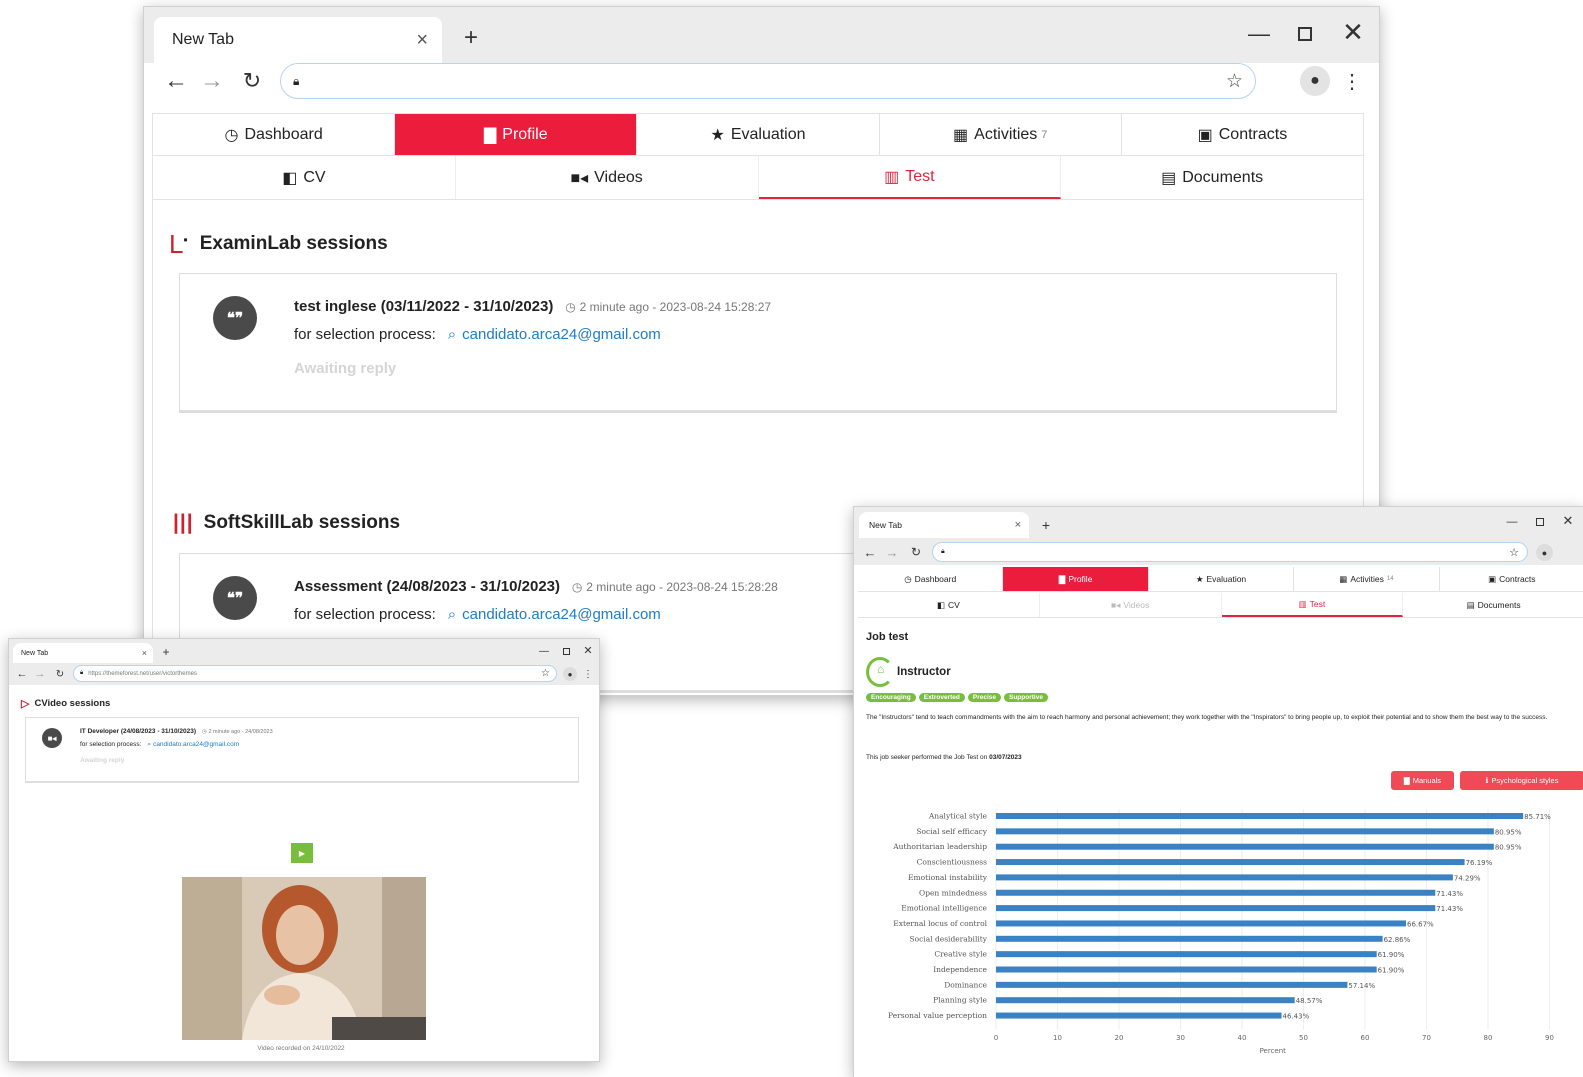  I want to click on lock-icon: 🔒︎, so click(943, 551).